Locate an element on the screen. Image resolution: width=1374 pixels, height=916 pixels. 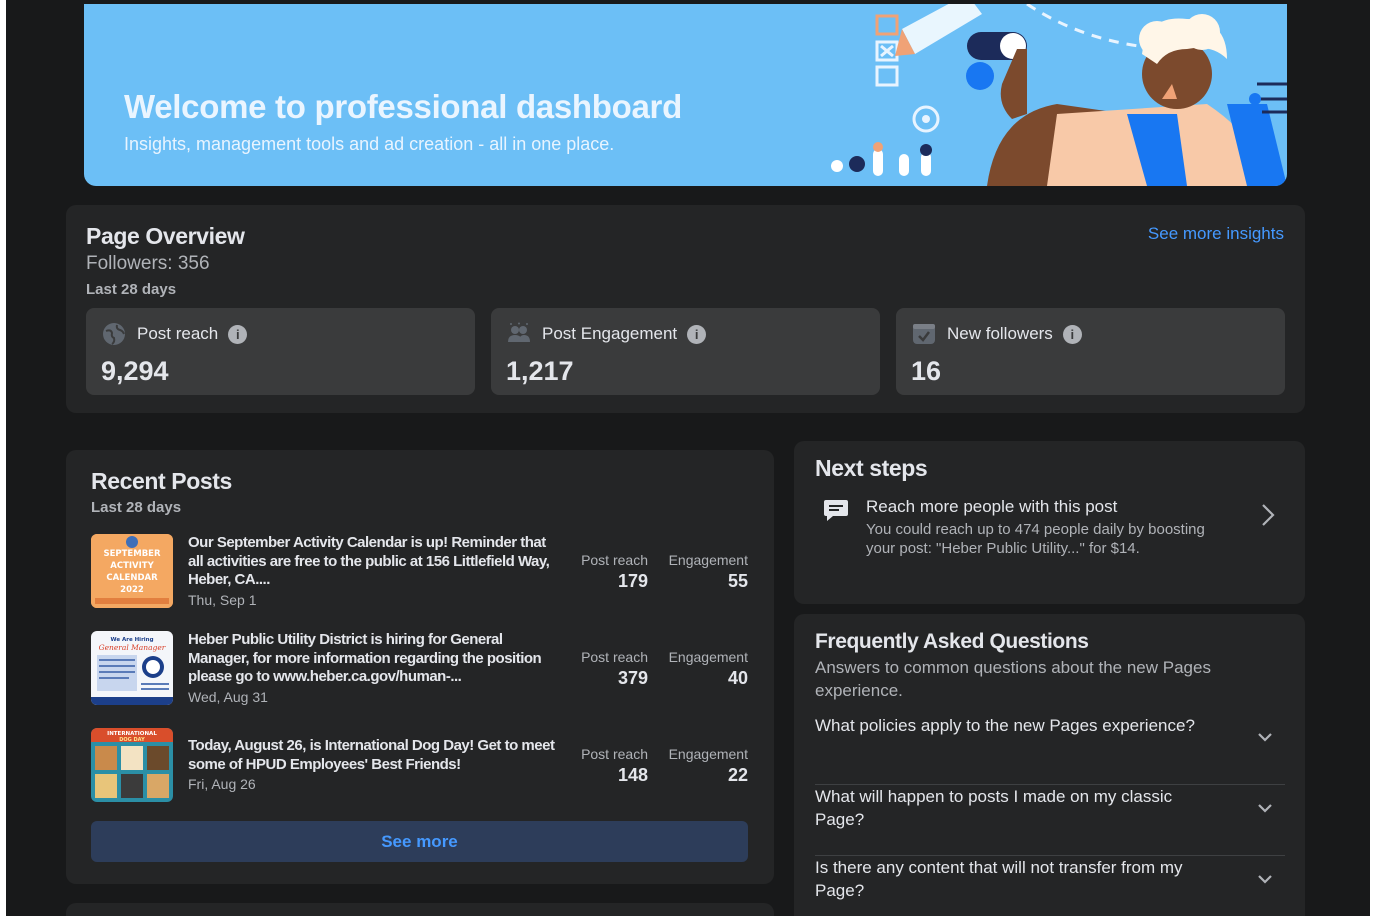
stat-label: Post Engagement is located at coordinates (610, 333).